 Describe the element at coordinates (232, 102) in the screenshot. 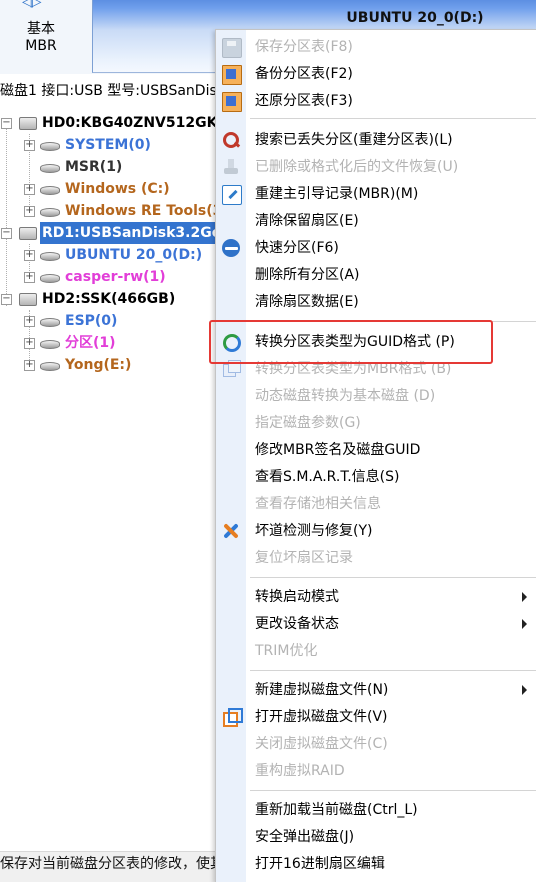

I see `restore-partition-table-icon` at that location.